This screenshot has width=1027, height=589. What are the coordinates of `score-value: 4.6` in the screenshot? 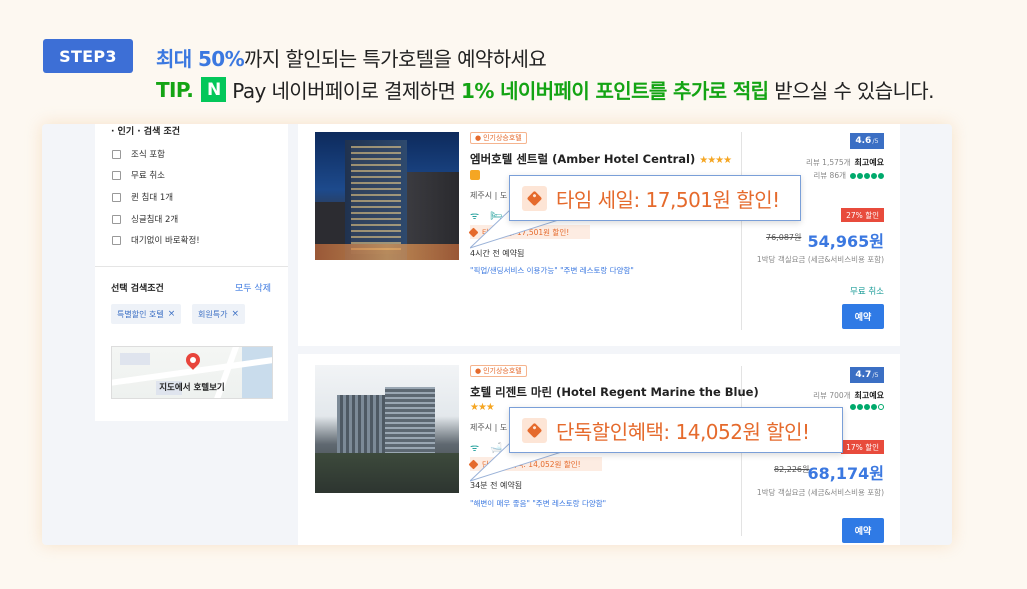 It's located at (863, 141).